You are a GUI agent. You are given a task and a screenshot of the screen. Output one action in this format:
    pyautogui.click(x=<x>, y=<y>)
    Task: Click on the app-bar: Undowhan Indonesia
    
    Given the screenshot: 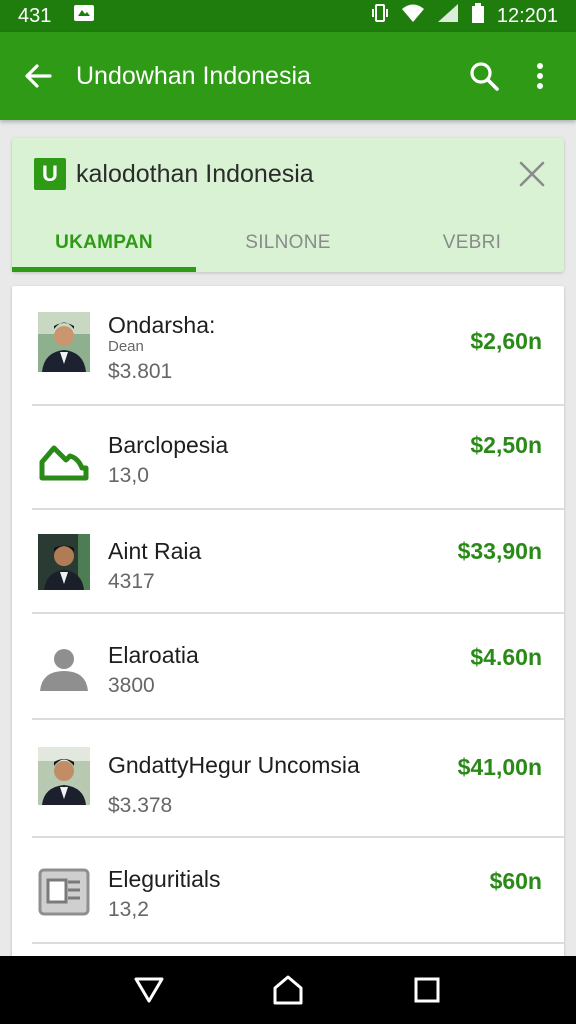 What is the action you would take?
    pyautogui.click(x=288, y=76)
    